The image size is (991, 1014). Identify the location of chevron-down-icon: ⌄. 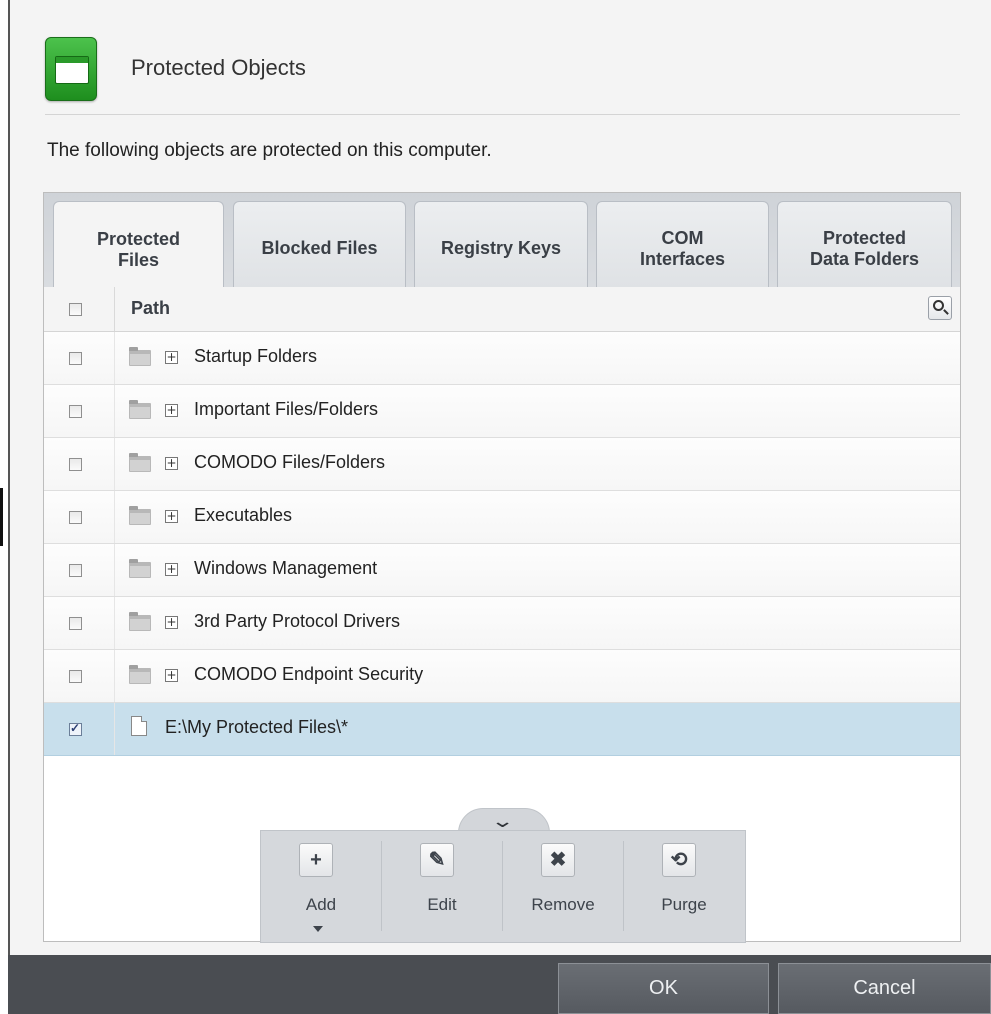
(502, 821).